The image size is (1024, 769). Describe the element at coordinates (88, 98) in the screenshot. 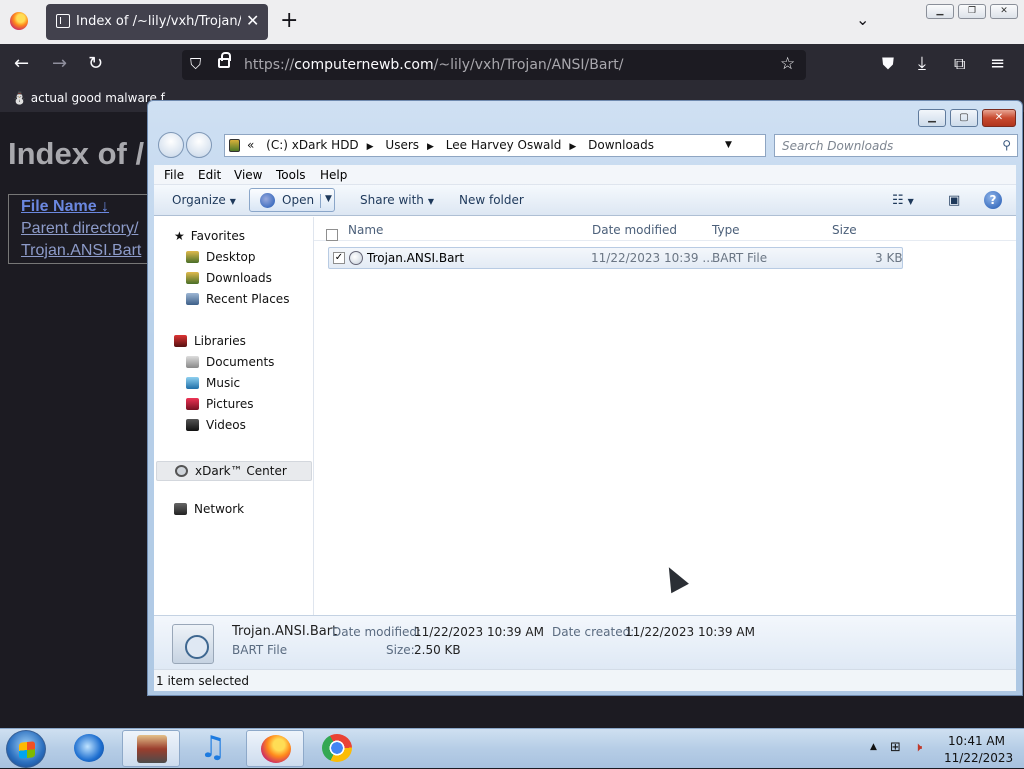

I see `bookmark-item: ⛄ actual good malware f` at that location.